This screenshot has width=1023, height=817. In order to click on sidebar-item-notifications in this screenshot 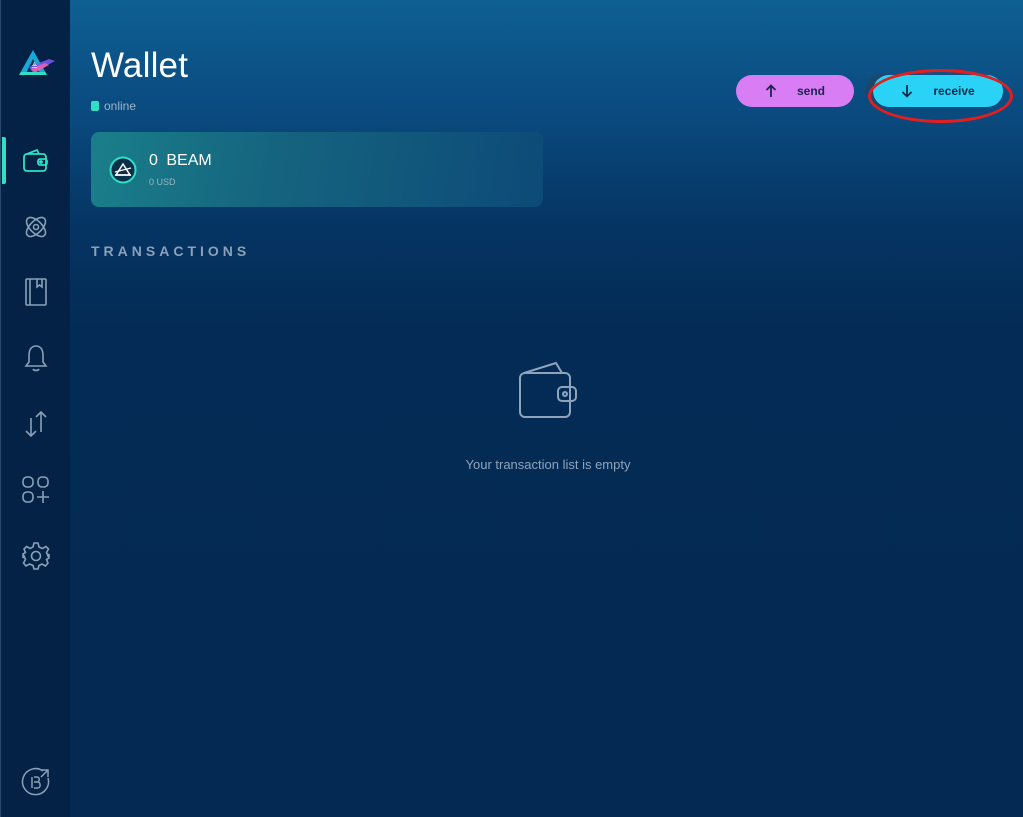, I will do `click(36, 358)`.